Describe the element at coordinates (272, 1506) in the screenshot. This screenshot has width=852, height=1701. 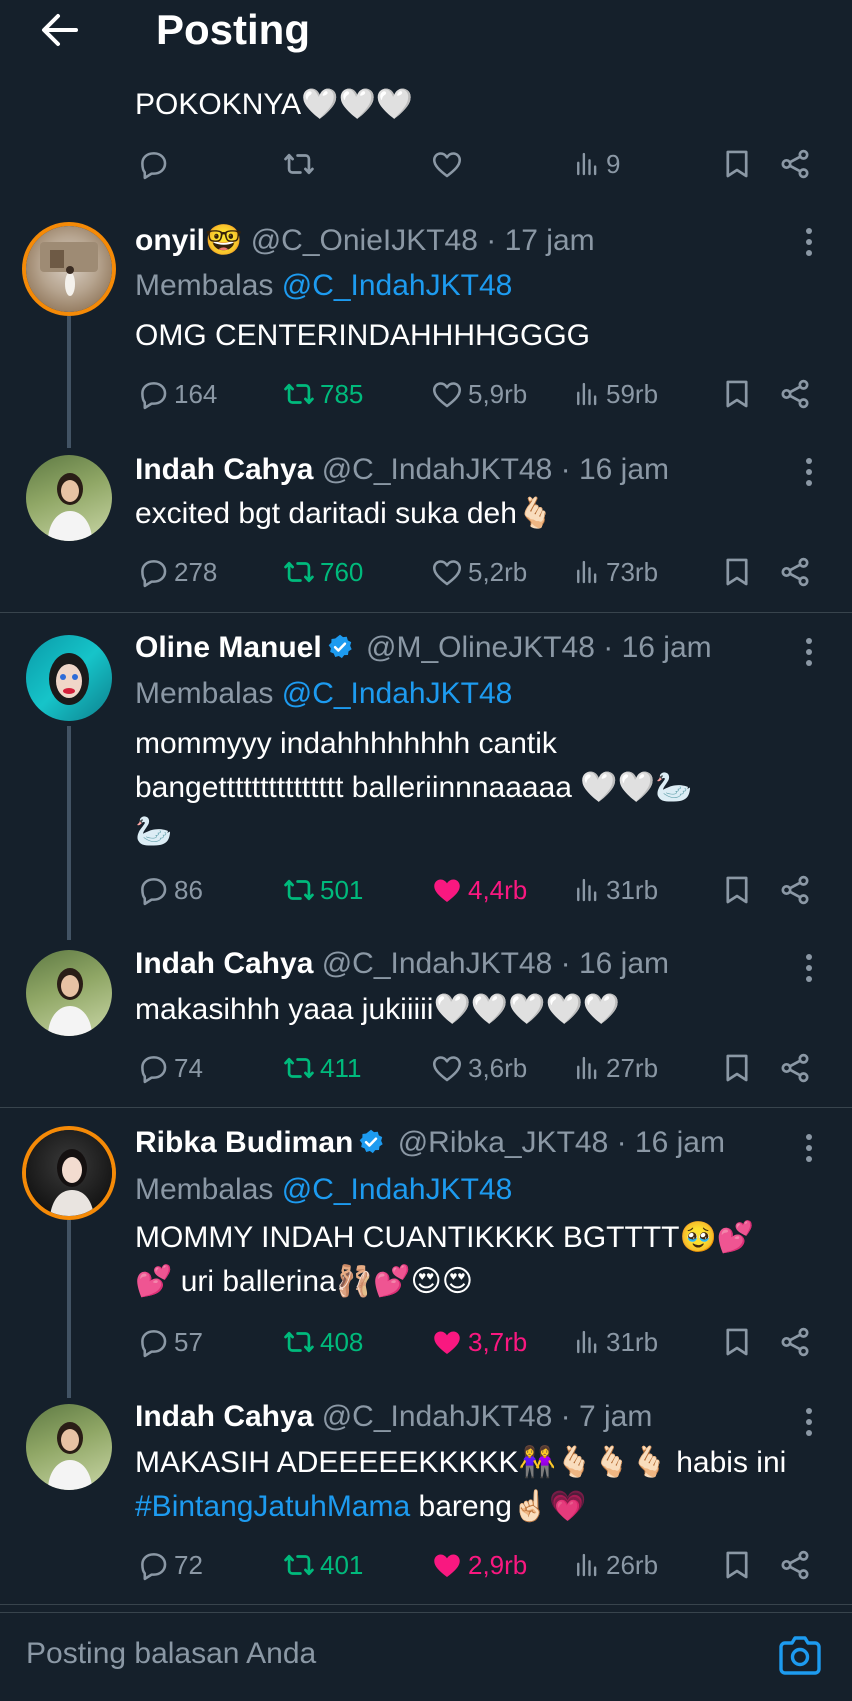
I see `hashtag-link: #BintangJatuhMama` at that location.